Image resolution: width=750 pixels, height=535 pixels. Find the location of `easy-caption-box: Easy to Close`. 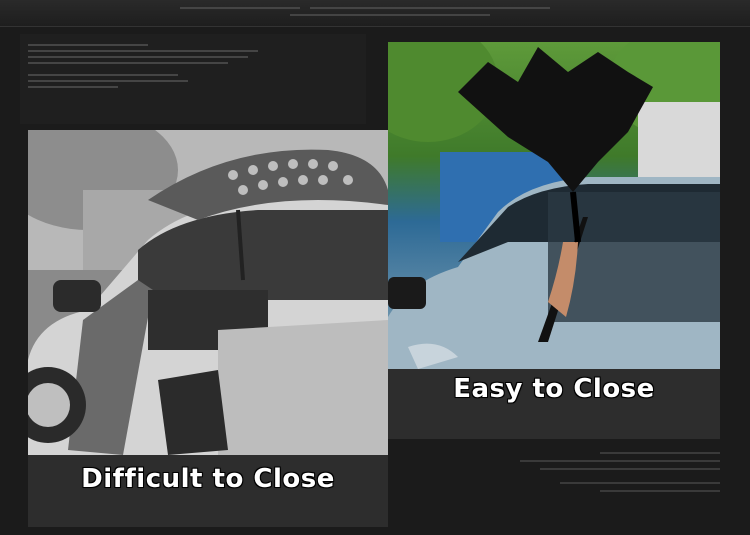

easy-caption-box: Easy to Close is located at coordinates (554, 404).